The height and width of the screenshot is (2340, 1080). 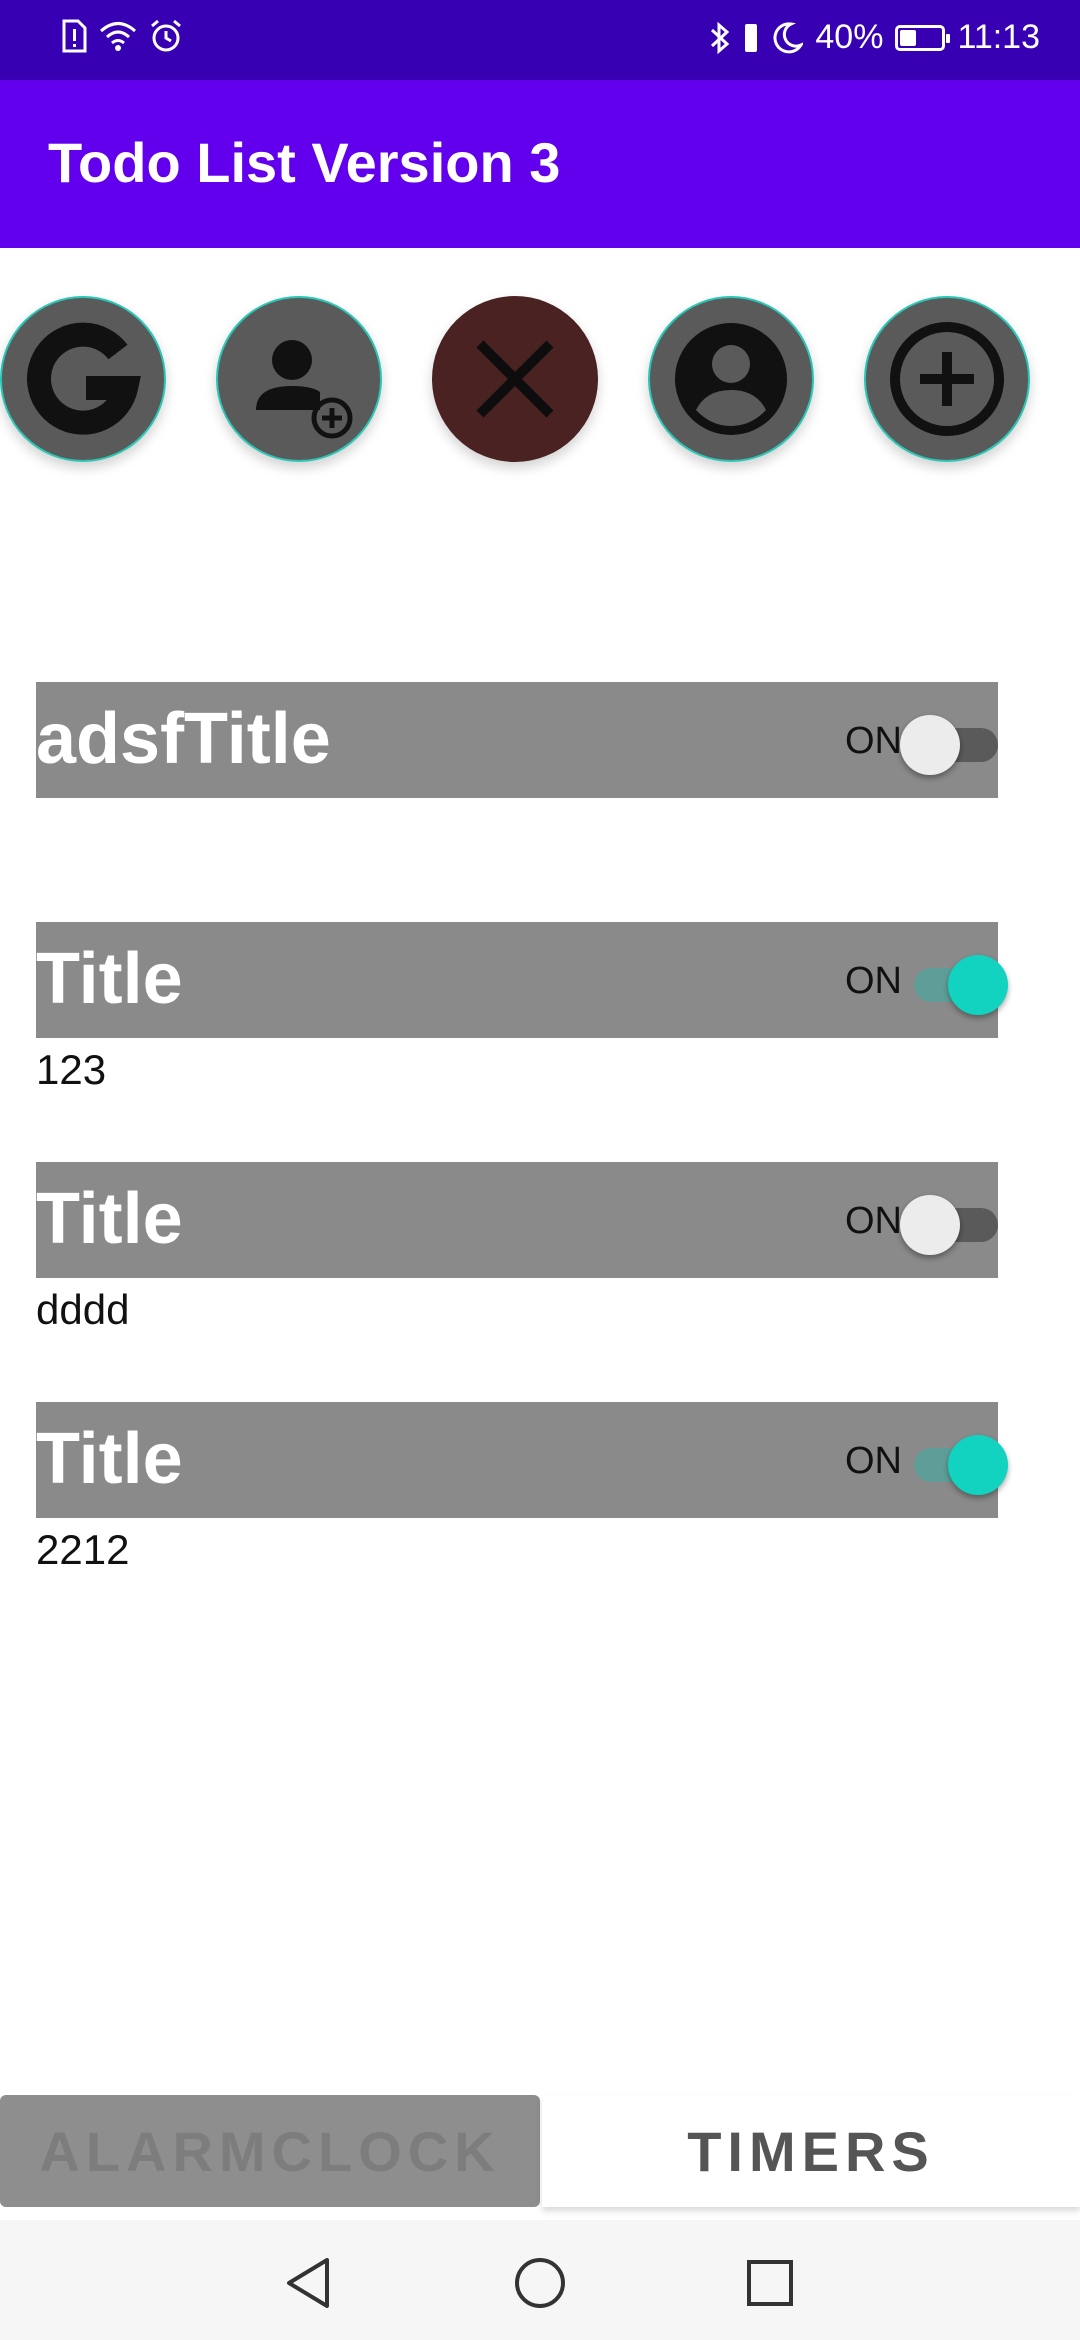 I want to click on system-nav-bar, so click(x=540, y=2280).